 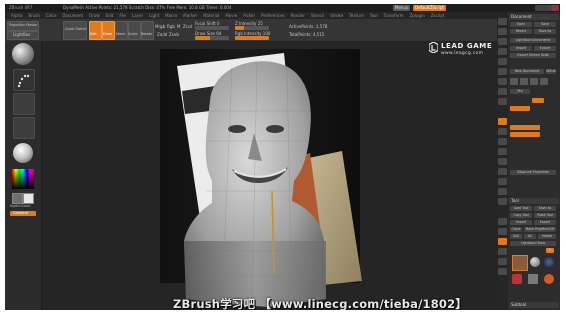 What do you see at coordinates (121, 30) in the screenshot?
I see `move-button` at bounding box center [121, 30].